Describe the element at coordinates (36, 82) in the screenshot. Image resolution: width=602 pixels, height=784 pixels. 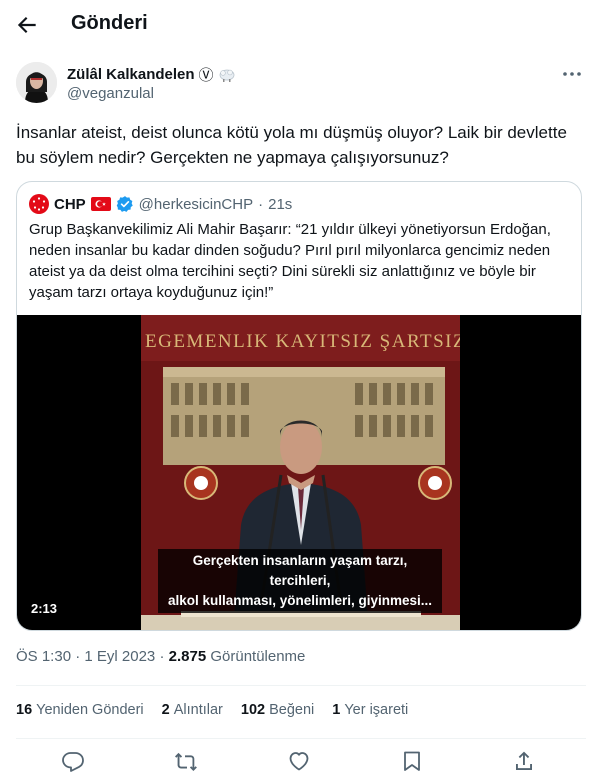
I see `avatar` at that location.